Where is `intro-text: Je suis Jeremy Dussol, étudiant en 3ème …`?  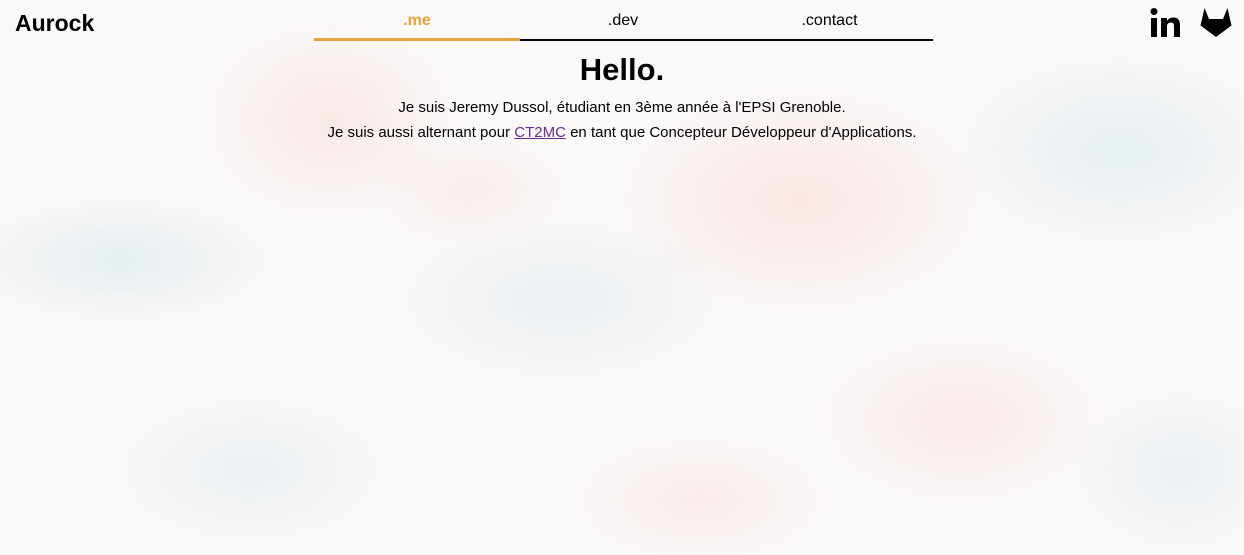 intro-text: Je suis Jeremy Dussol, étudiant en 3ème … is located at coordinates (622, 120).